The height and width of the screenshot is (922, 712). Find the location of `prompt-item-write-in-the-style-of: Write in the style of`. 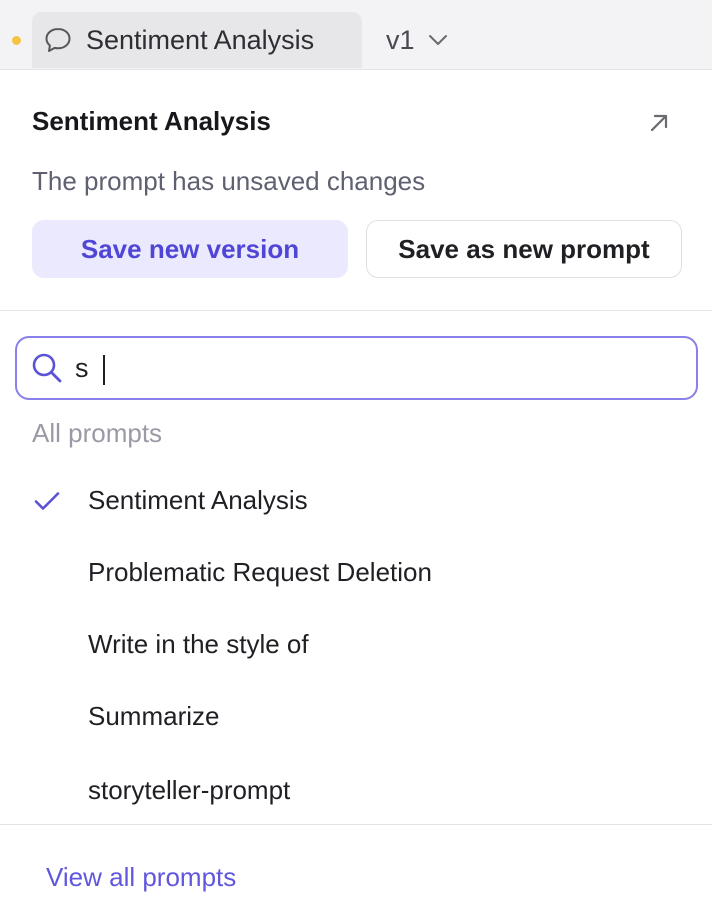

prompt-item-write-in-the-style-of: Write in the style of is located at coordinates (356, 644).